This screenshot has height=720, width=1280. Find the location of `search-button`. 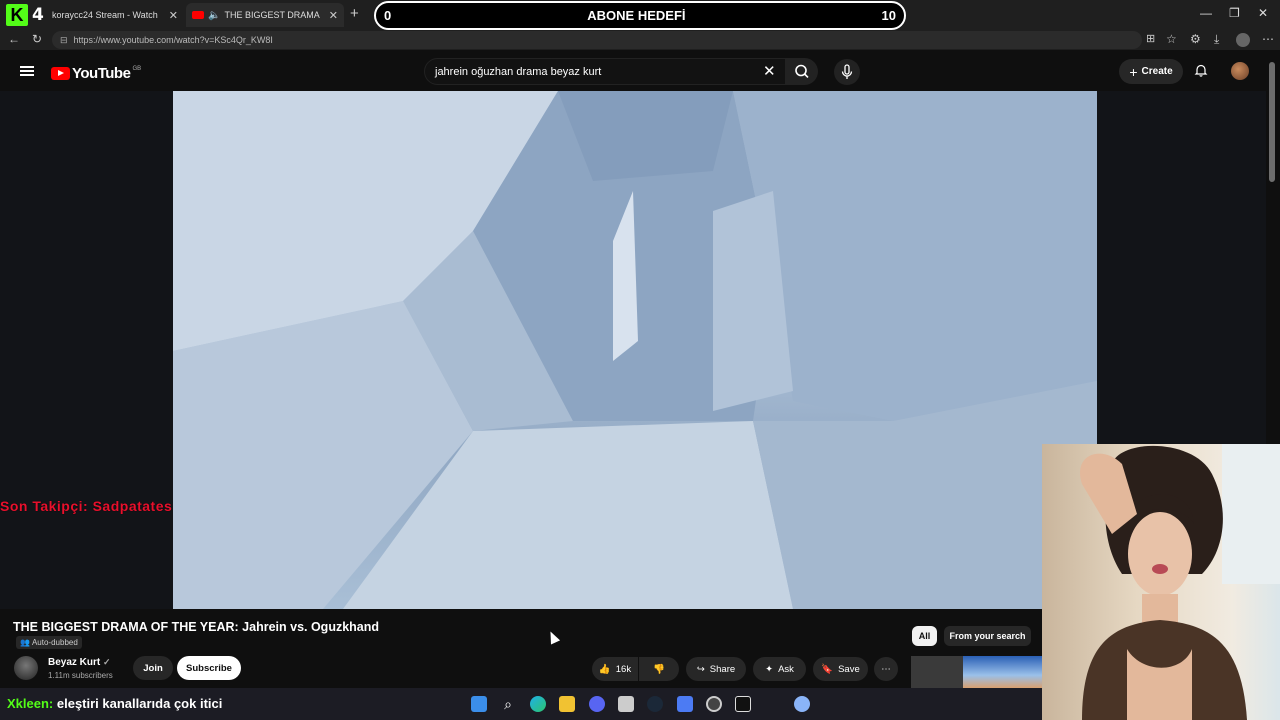

search-button is located at coordinates (802, 71).